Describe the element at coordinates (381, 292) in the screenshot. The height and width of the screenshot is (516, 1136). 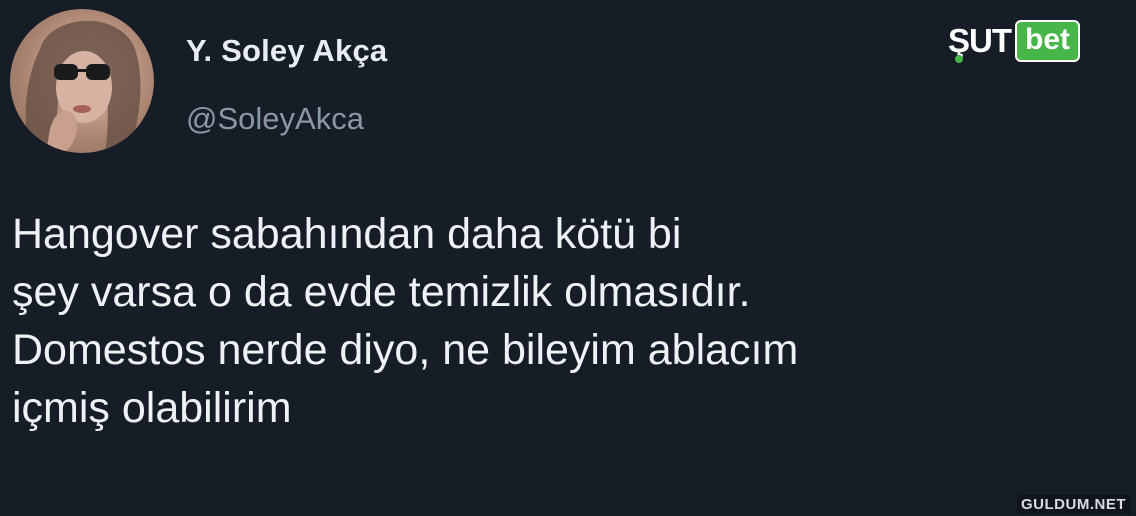
I see `tweet-text-line: şey varsa o da evde temizlik olmasıdır.` at that location.